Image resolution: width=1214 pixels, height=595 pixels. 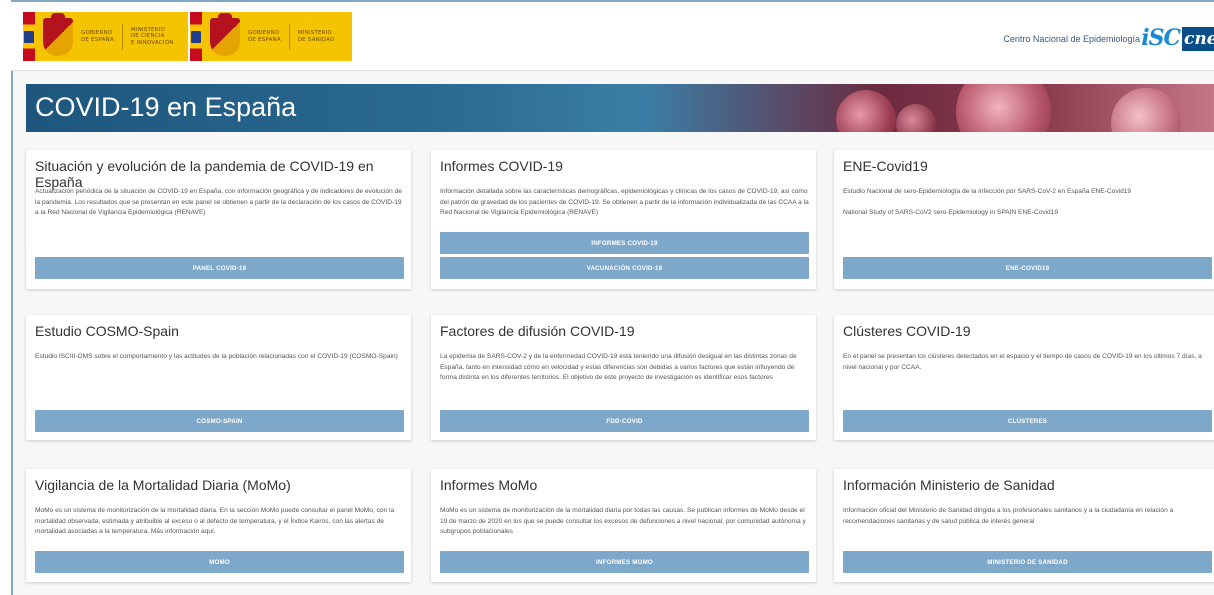 I want to click on ministerio-sanidad-button: MINISTERIO DE SANIDAD, so click(x=1027, y=562).